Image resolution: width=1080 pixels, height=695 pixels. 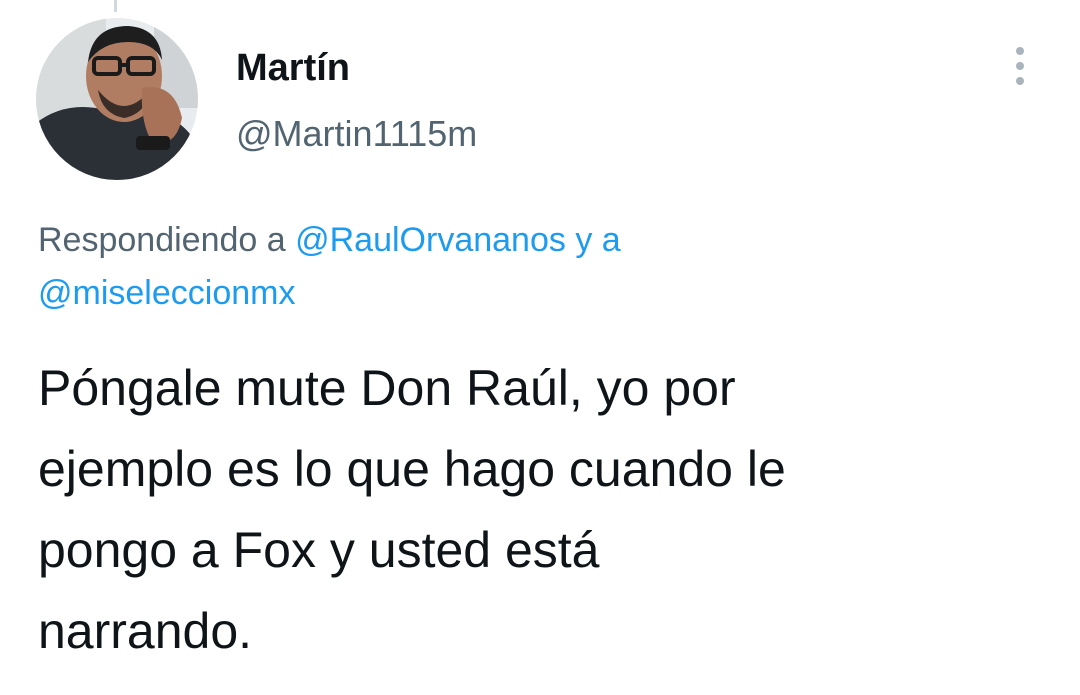 I want to click on mention-link-raulorvananos: @RaulOrvananos, so click(x=430, y=240).